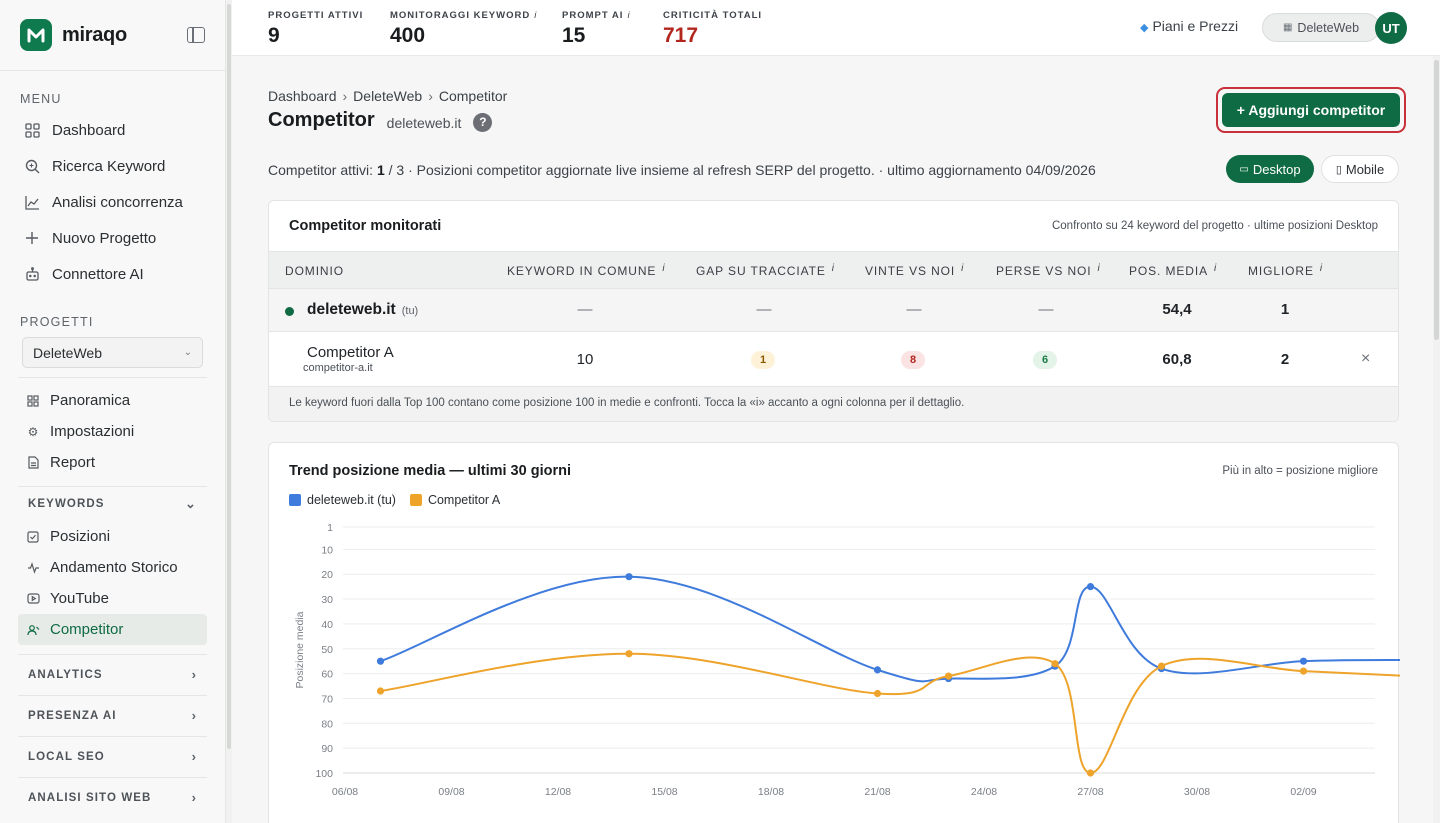 The image size is (1440, 823). I want to click on stat-value: 9, so click(274, 35).